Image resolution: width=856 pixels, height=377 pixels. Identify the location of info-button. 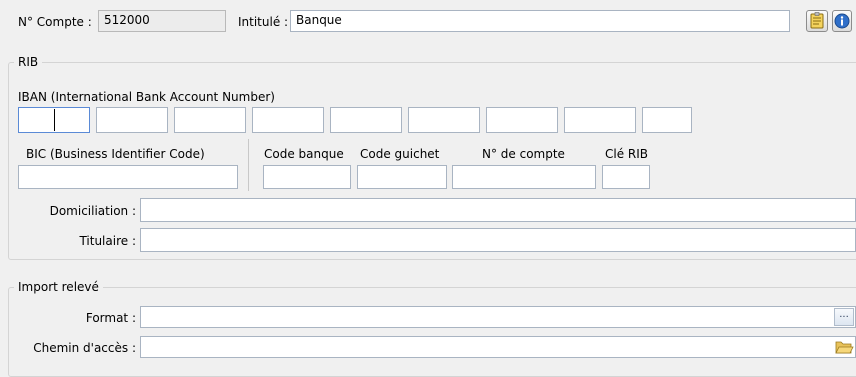
(842, 21).